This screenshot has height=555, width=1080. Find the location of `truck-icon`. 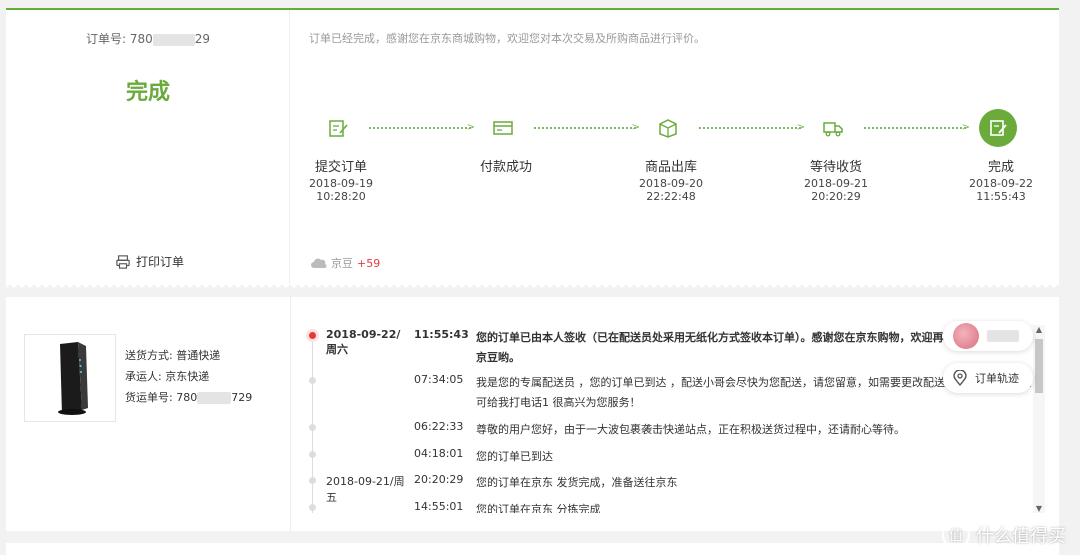

truck-icon is located at coordinates (833, 128).